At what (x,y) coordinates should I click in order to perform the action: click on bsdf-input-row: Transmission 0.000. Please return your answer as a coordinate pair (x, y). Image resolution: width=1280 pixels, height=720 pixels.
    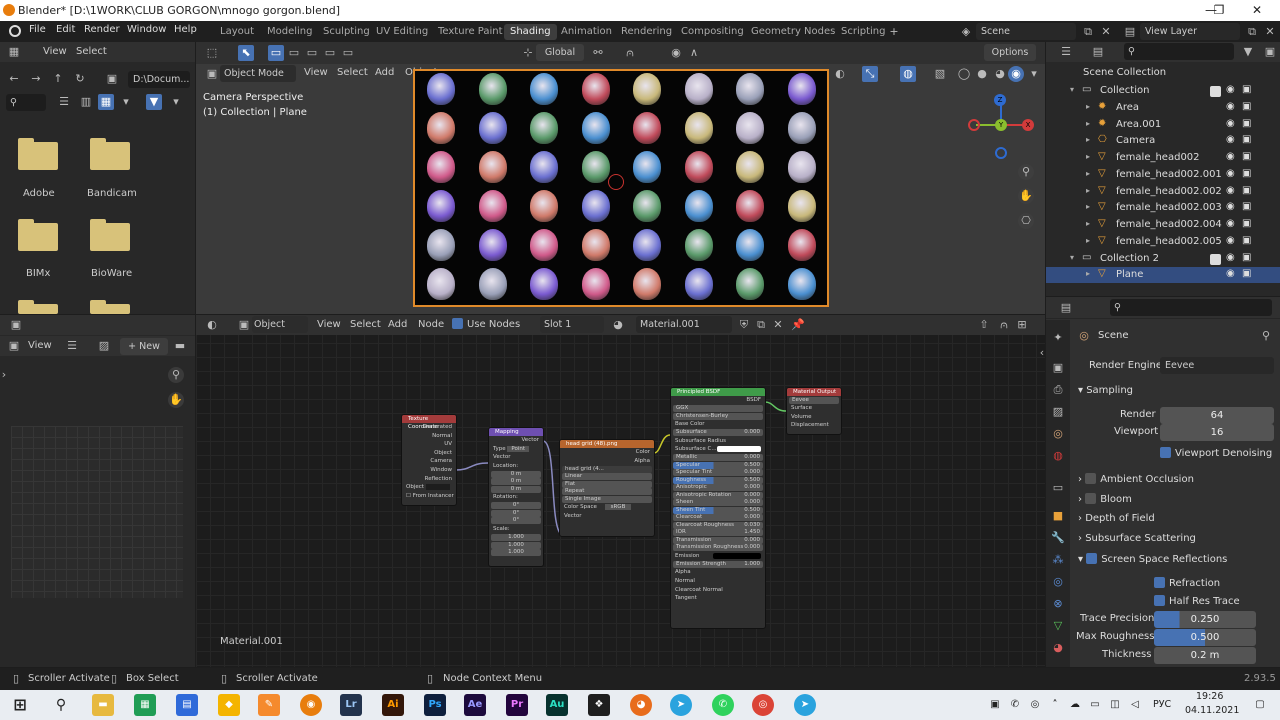
    Looking at the image, I should click on (718, 540).